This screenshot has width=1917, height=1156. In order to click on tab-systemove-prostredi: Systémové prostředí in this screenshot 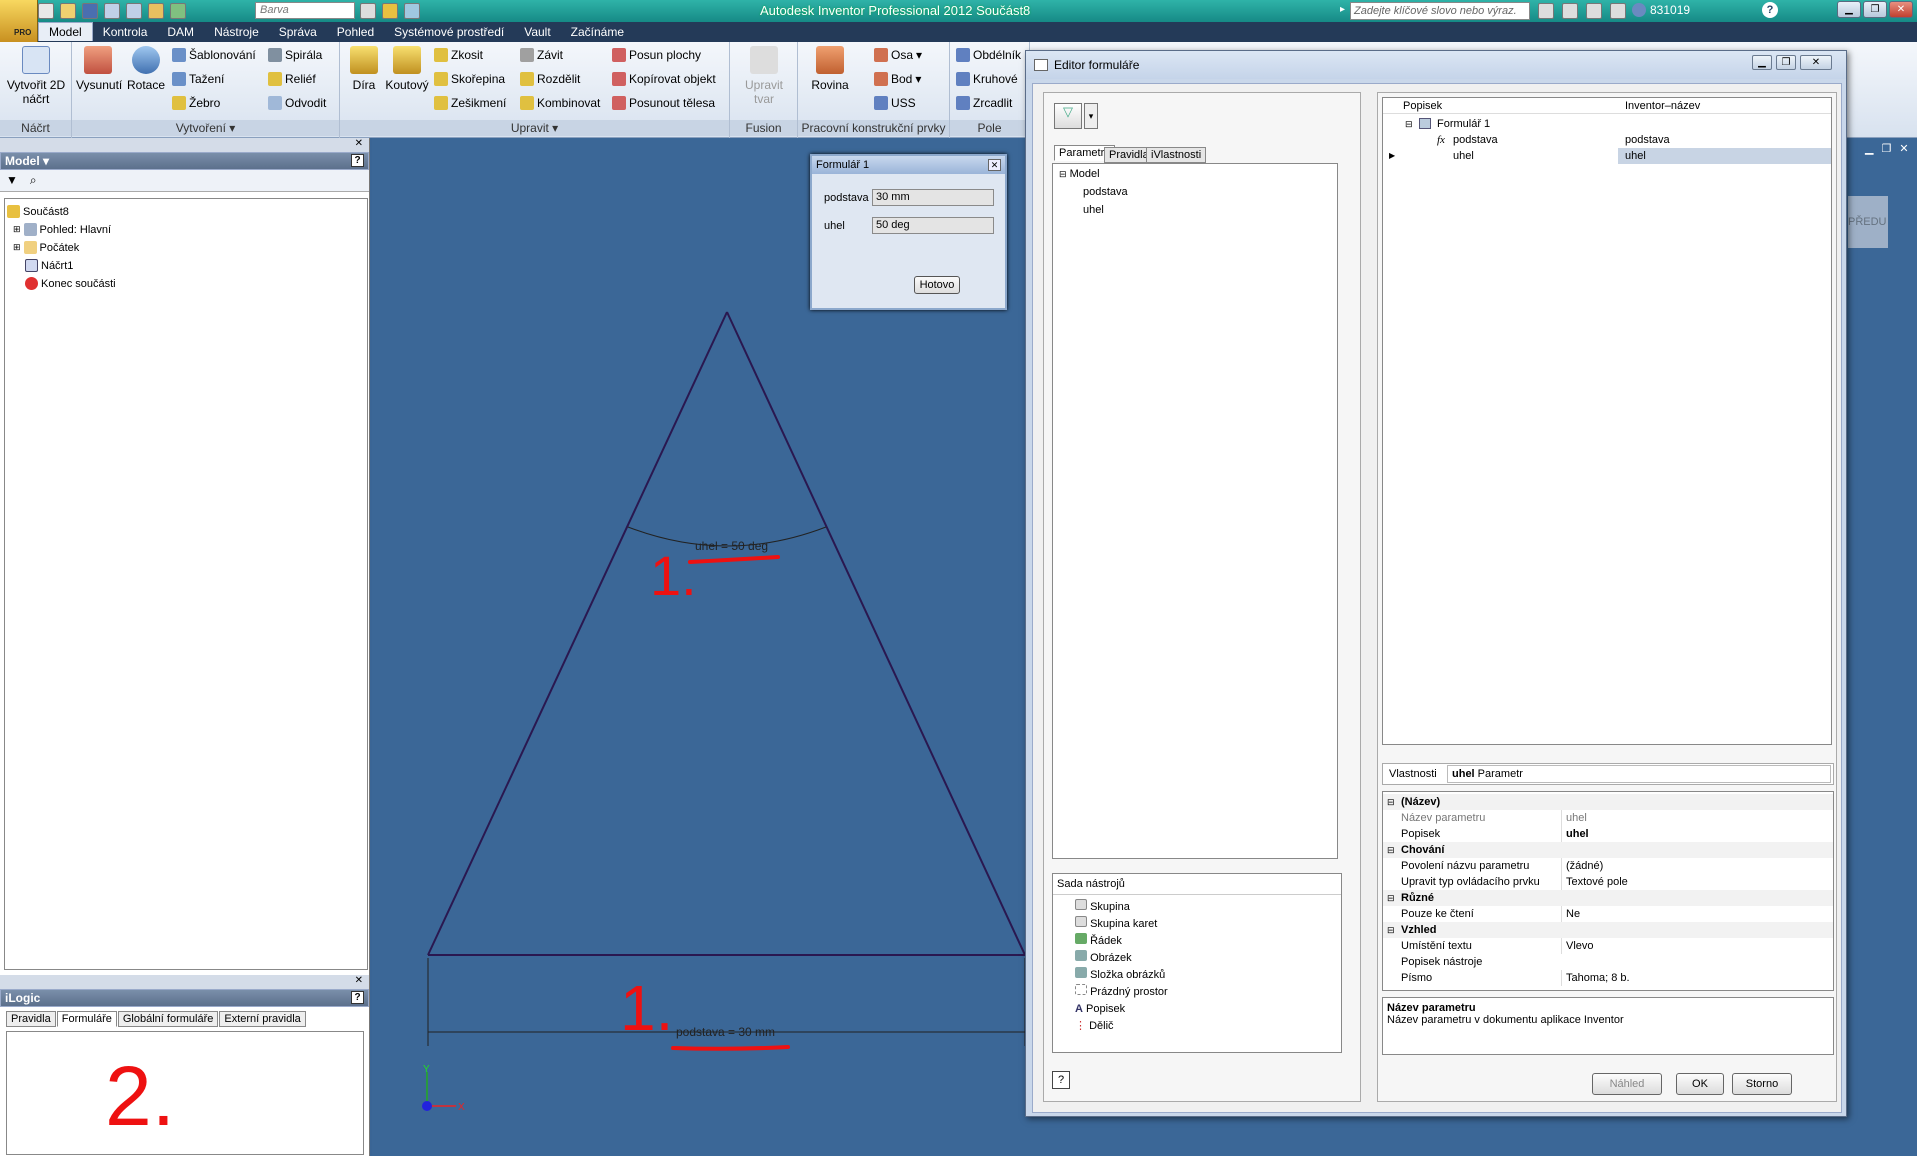, I will do `click(449, 32)`.